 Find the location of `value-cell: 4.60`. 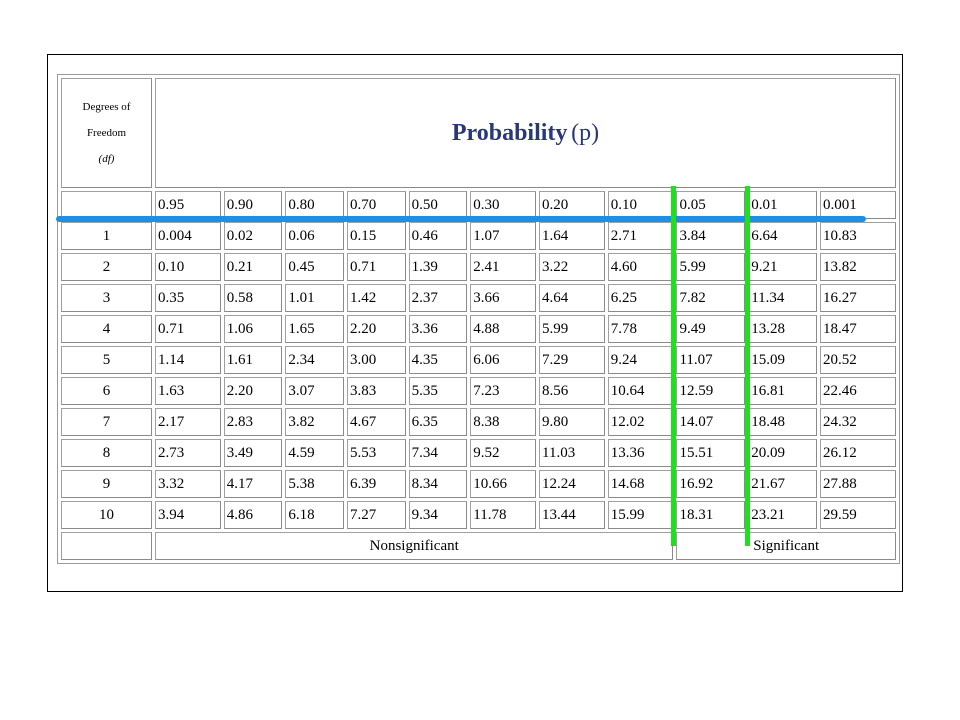

value-cell: 4.60 is located at coordinates (640, 267).